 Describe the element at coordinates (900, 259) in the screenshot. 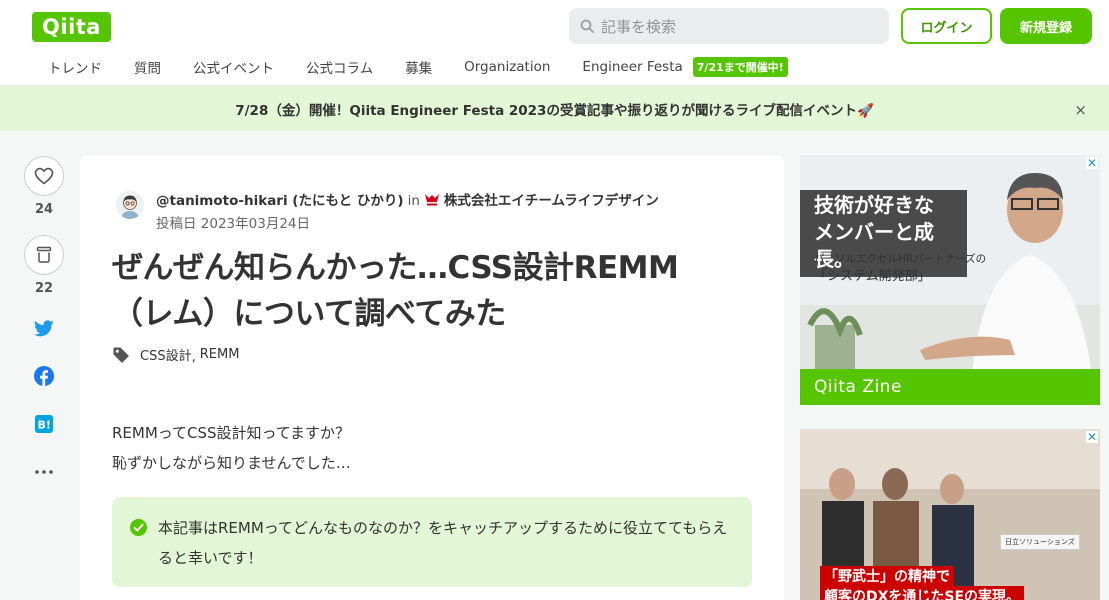

I see `ad-subtext: パーソルエクセルHRパートナーズの` at that location.